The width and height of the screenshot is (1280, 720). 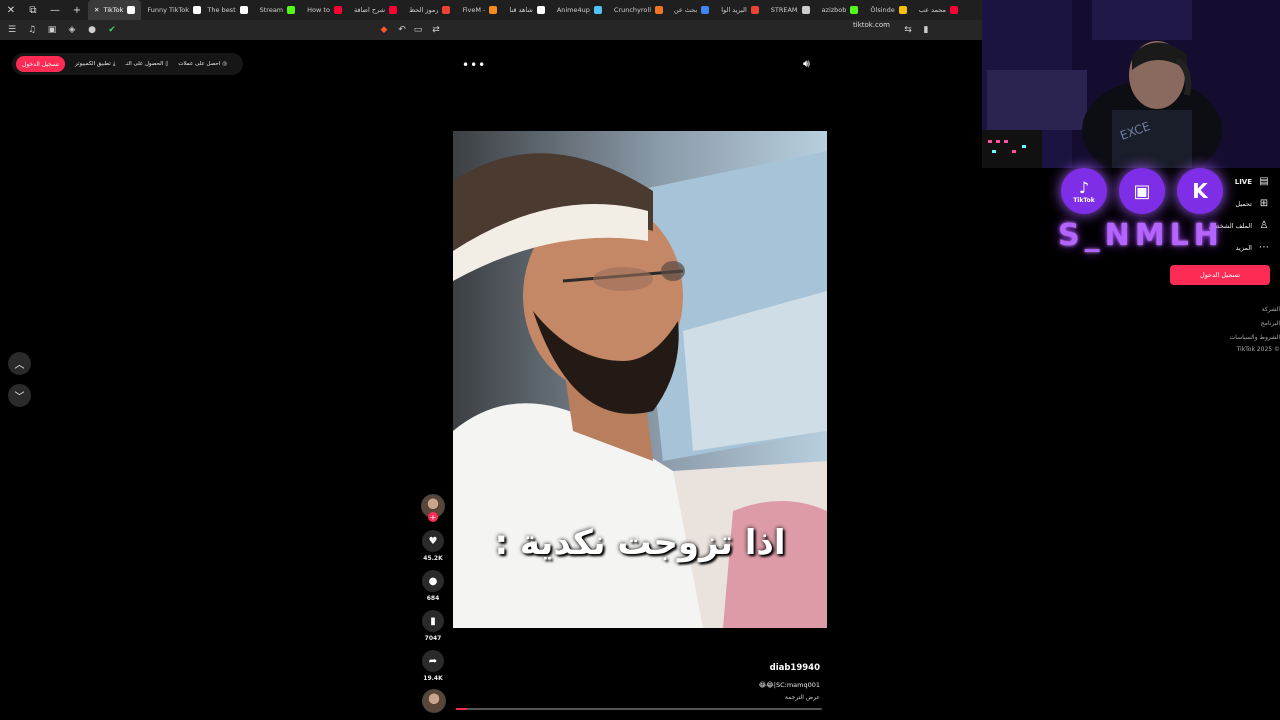 I want to click on back-icon: ↶, so click(x=402, y=30).